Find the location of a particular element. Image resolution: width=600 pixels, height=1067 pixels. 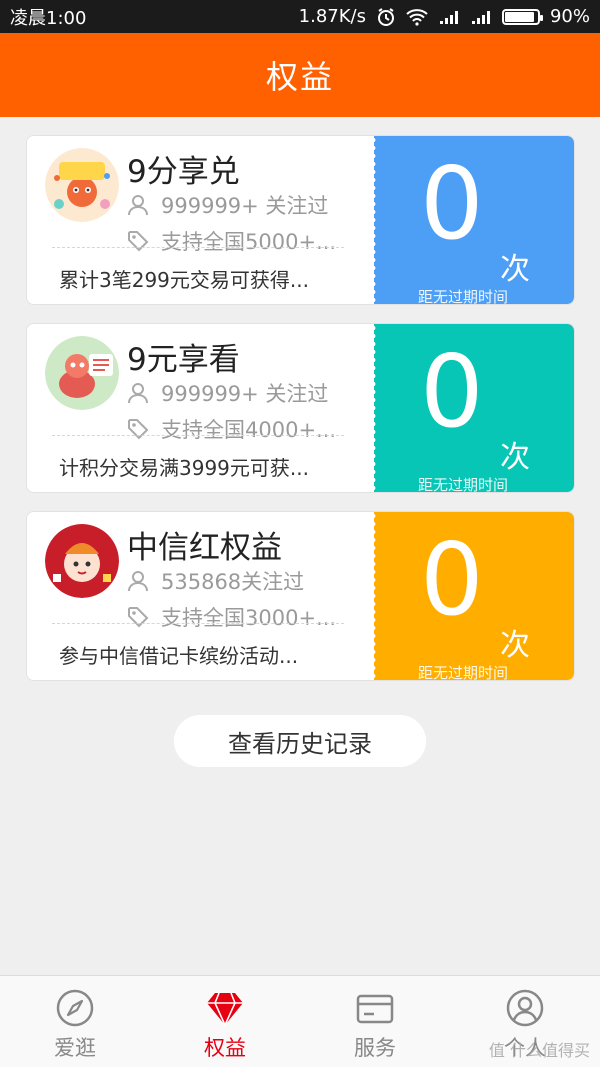

status-bar: 凌晨1:00 1.87K/s 90% is located at coordinates (300, 16).